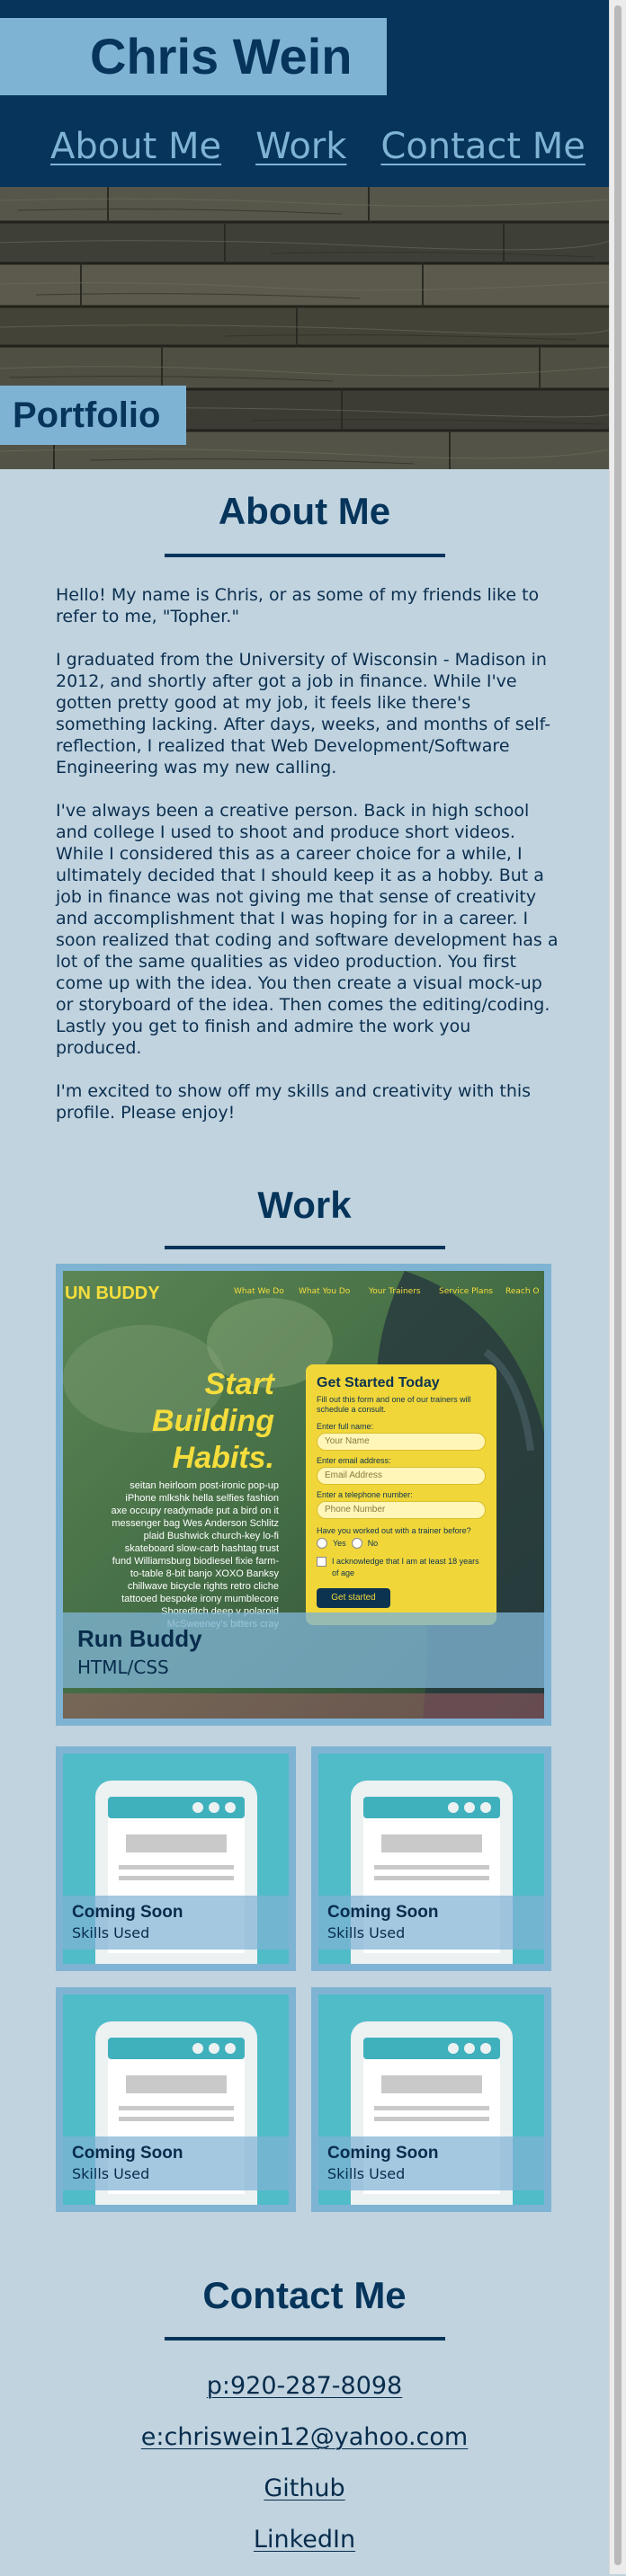 The image size is (626, 2576). I want to click on featured-project-caption: Run Buddy HTML/CSS, so click(303, 1650).